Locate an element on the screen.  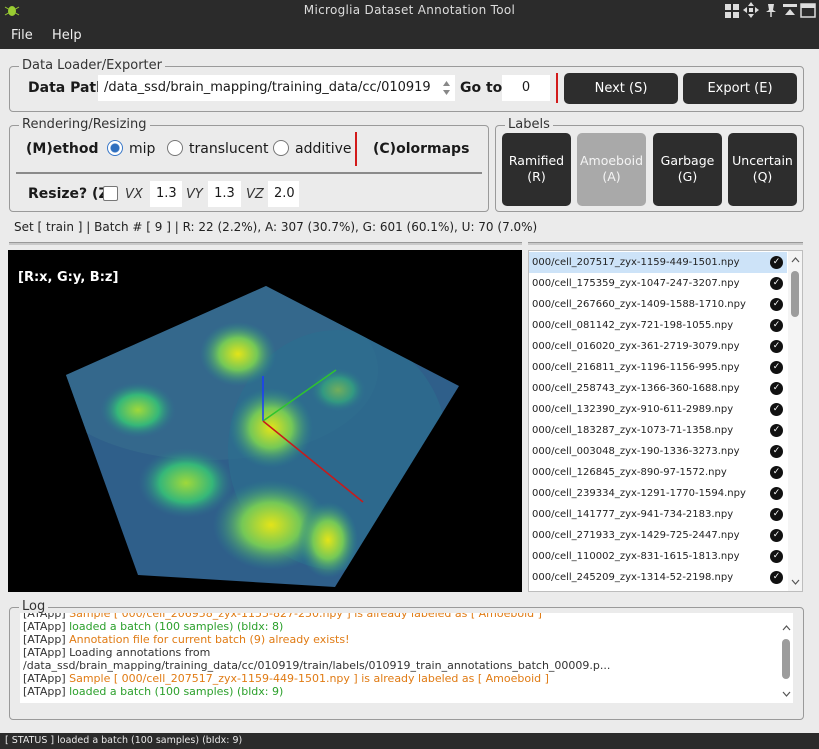
list-item: 000/cell_245209_zyx-1314-52-2198.npy ✓ is located at coordinates (658, 577).